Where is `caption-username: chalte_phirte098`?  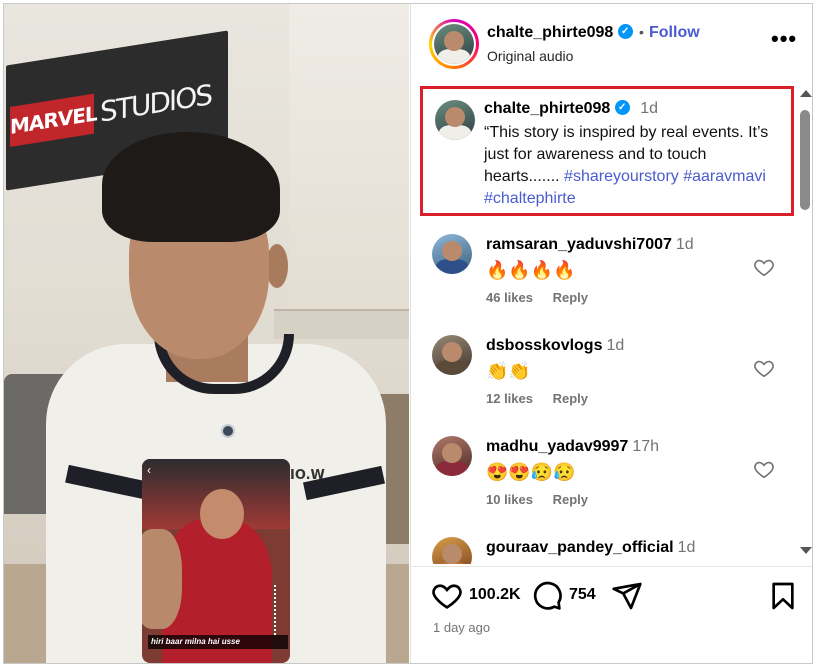
caption-username: chalte_phirte098 is located at coordinates (547, 108).